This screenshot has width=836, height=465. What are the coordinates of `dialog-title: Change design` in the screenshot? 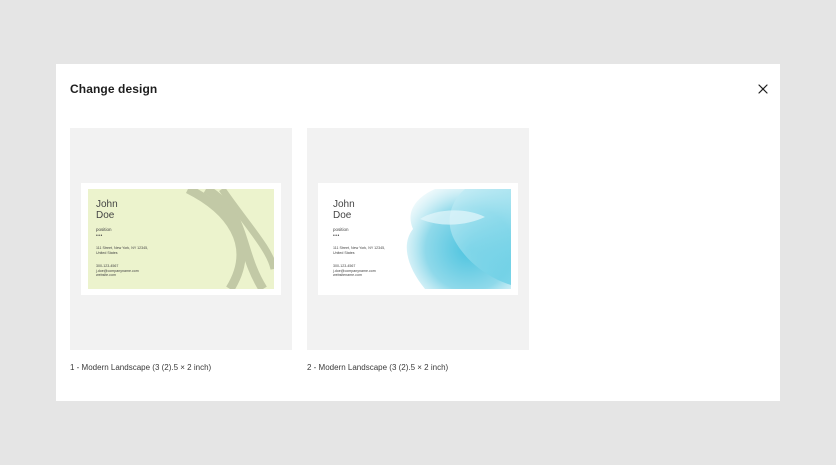 It's located at (114, 89).